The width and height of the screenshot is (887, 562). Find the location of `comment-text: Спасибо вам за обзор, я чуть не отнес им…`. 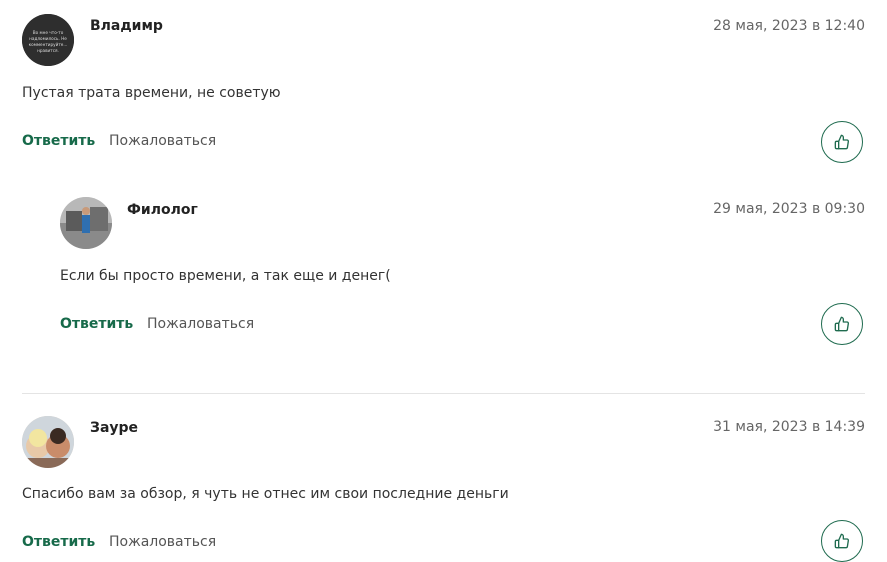

comment-text: Спасибо вам за обзор, я чуть не отнес им… is located at coordinates (265, 494).